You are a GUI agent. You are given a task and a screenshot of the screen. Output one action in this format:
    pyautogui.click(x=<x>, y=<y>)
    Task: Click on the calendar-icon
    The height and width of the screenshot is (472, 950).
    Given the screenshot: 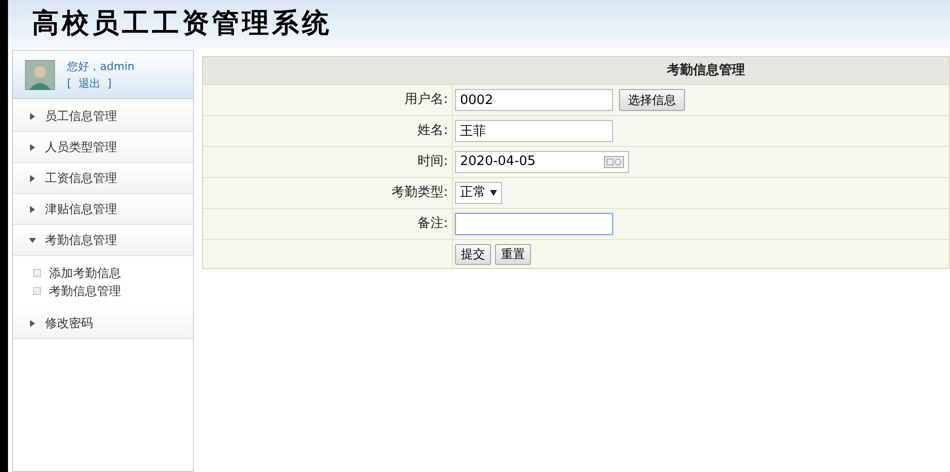 What is the action you would take?
    pyautogui.click(x=614, y=162)
    